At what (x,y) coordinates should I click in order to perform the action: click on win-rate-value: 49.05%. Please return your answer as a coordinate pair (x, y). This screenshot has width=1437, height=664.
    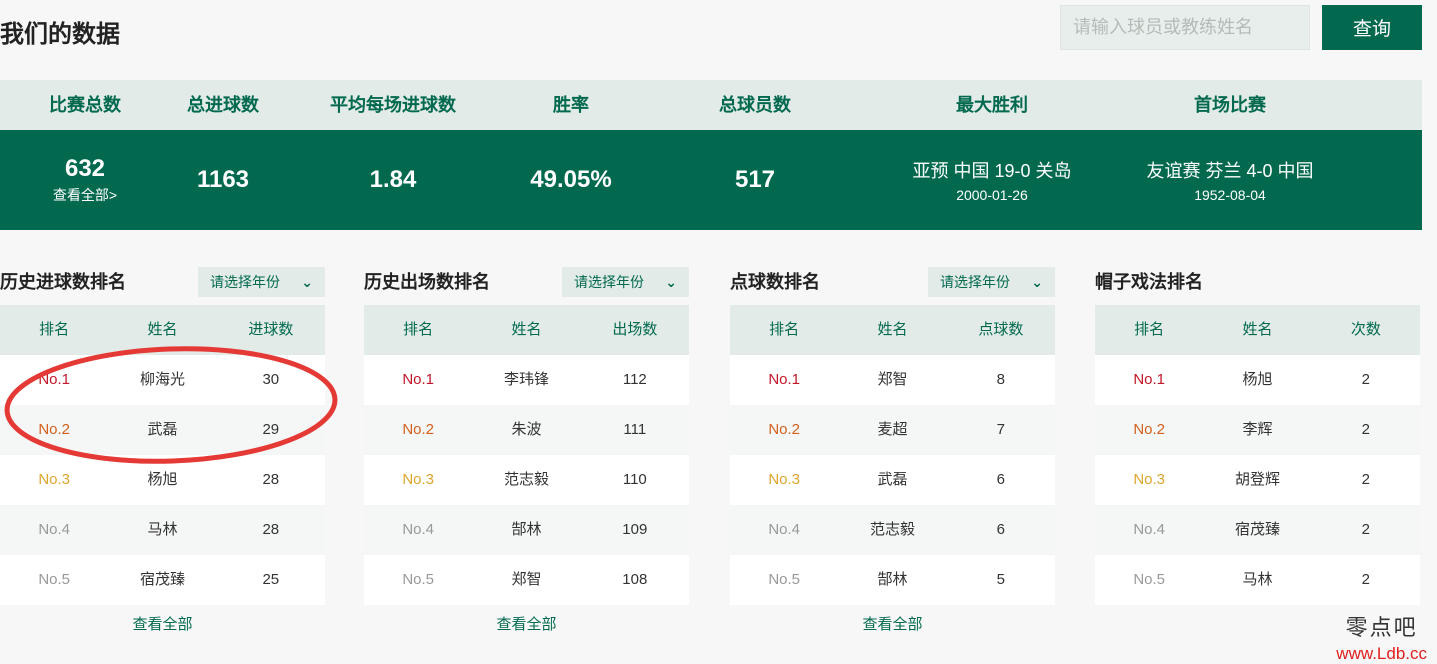
    Looking at the image, I should click on (571, 179).